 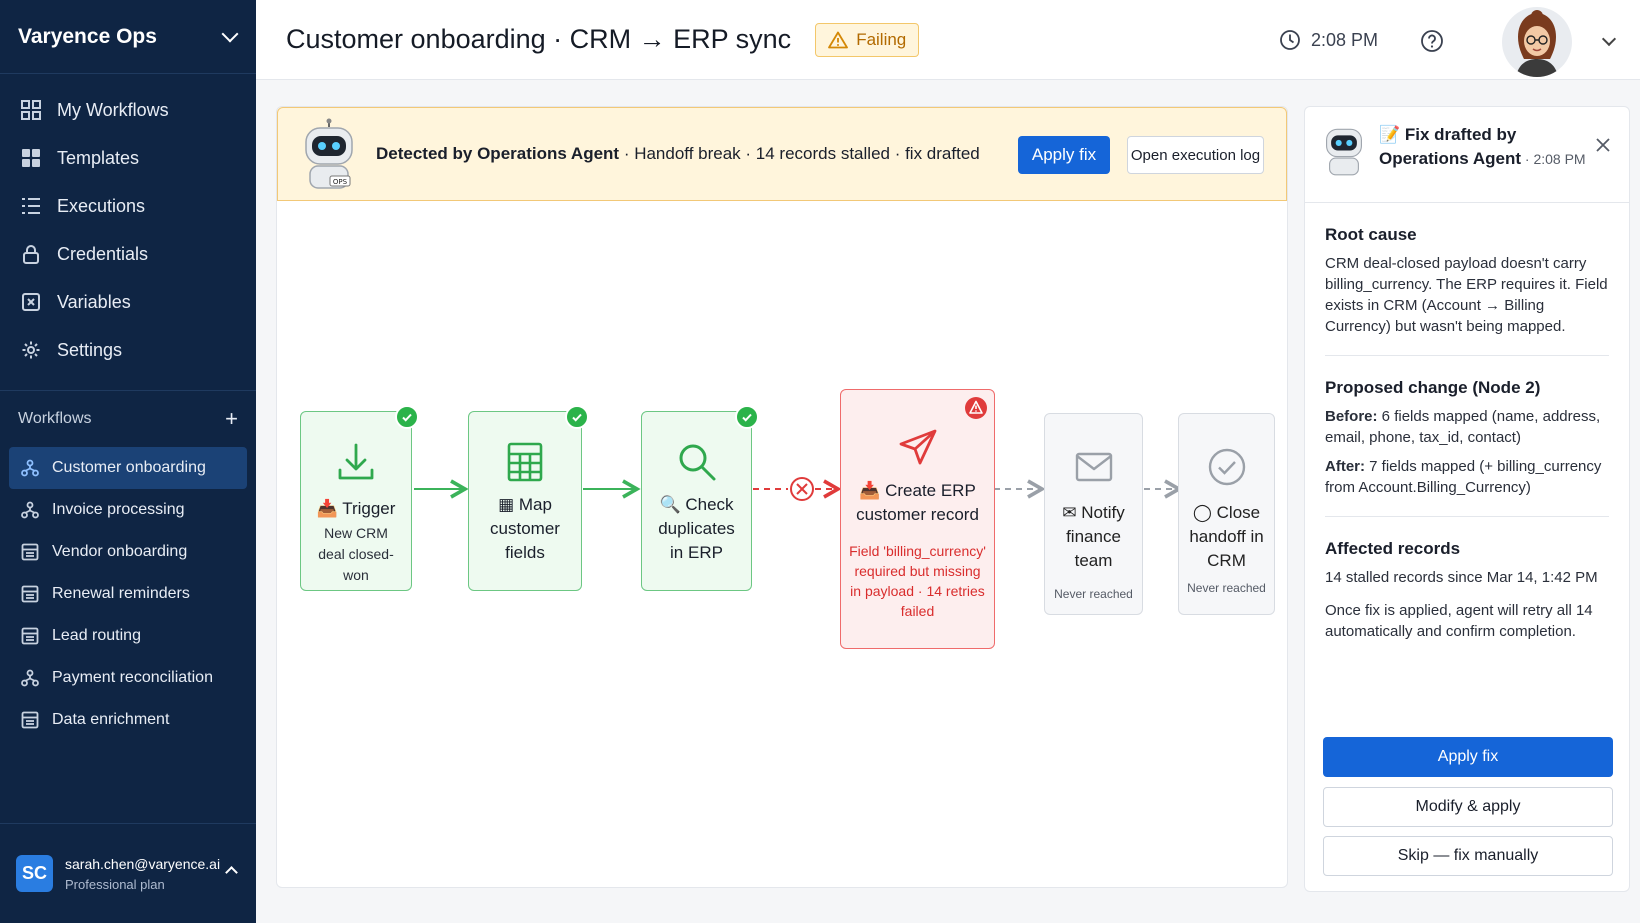 I want to click on workflow-item-payment-reconciliation: Payment reconciliation, so click(x=128, y=678).